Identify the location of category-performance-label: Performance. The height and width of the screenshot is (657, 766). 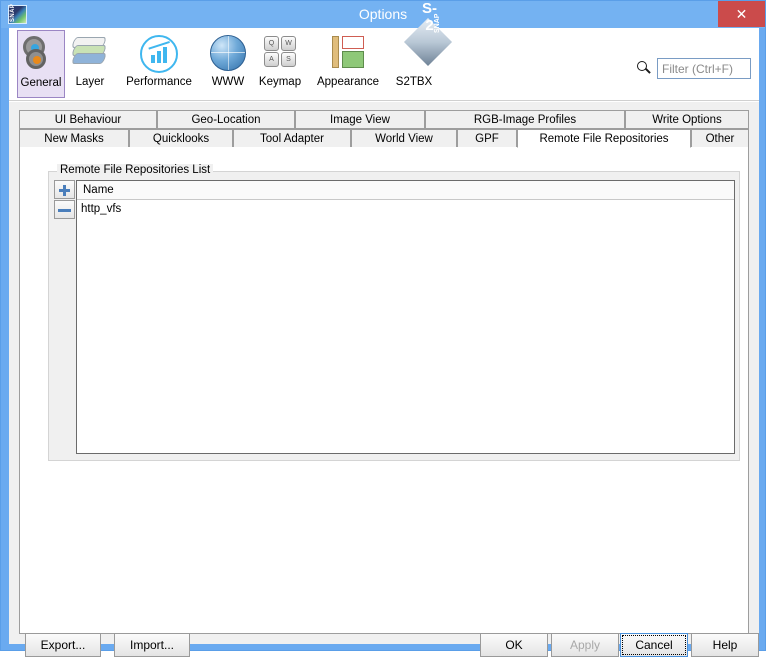
(159, 82).